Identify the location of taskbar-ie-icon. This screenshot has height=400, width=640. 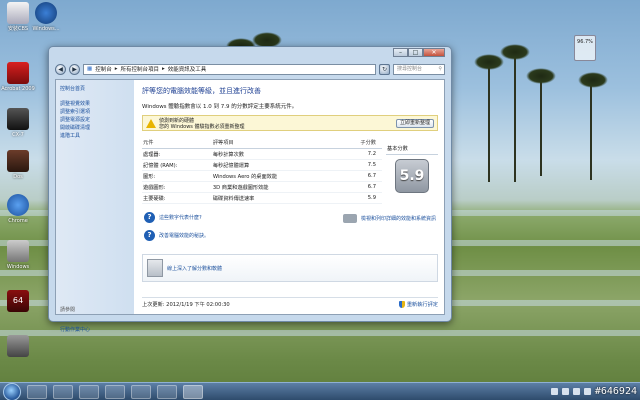
(37, 391).